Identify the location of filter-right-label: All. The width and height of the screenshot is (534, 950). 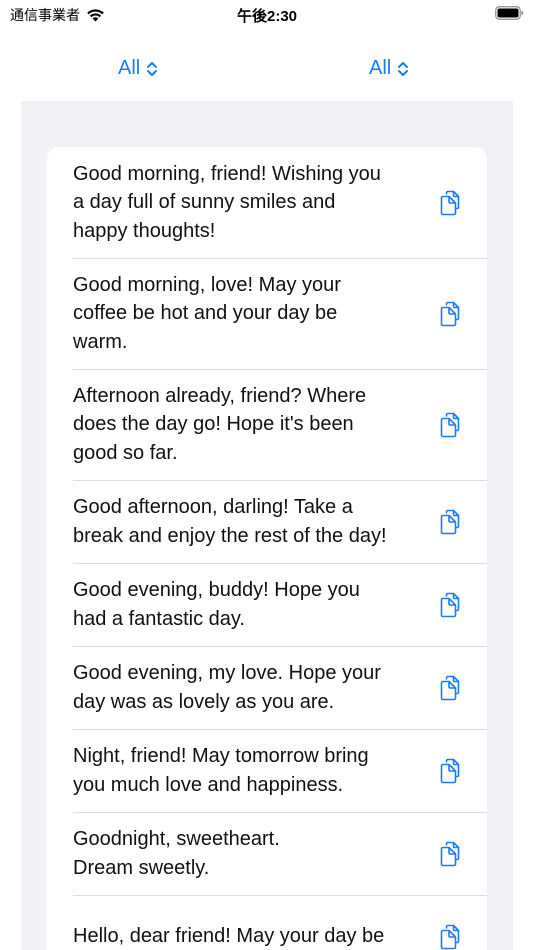
(380, 68).